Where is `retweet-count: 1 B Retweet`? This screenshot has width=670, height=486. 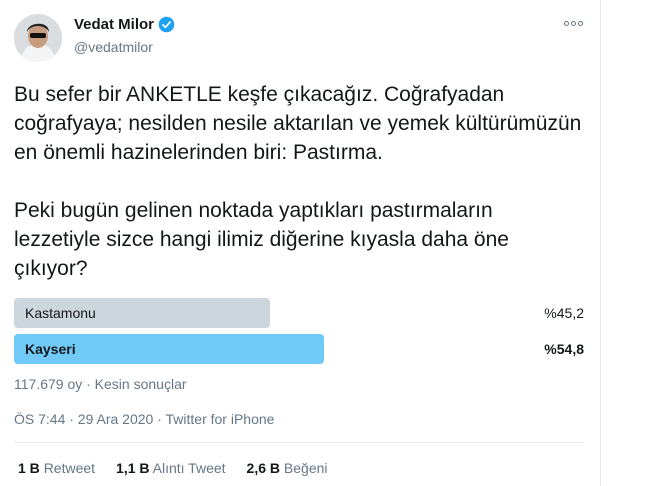 retweet-count: 1 B Retweet is located at coordinates (56, 468).